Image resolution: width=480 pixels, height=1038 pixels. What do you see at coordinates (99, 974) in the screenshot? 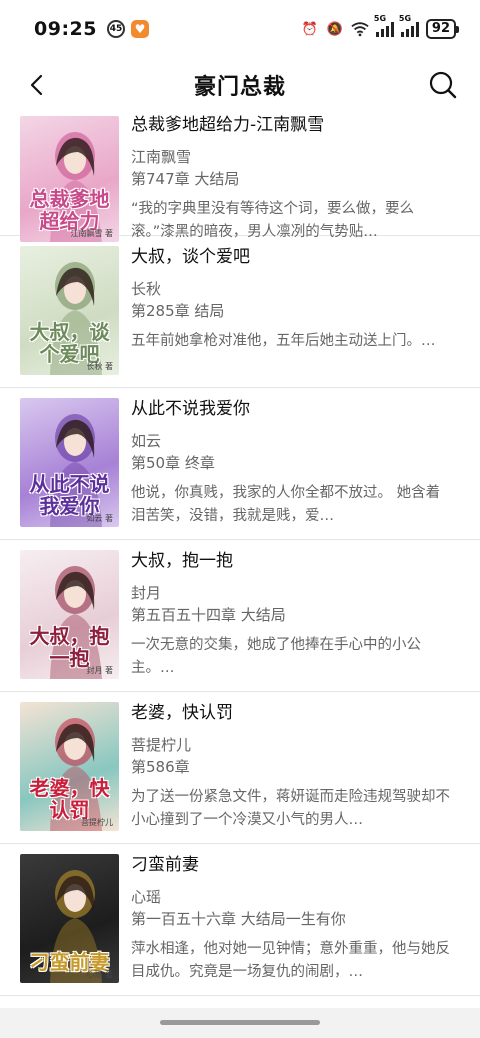
I see `cover-author: 心瑶 著` at bounding box center [99, 974].